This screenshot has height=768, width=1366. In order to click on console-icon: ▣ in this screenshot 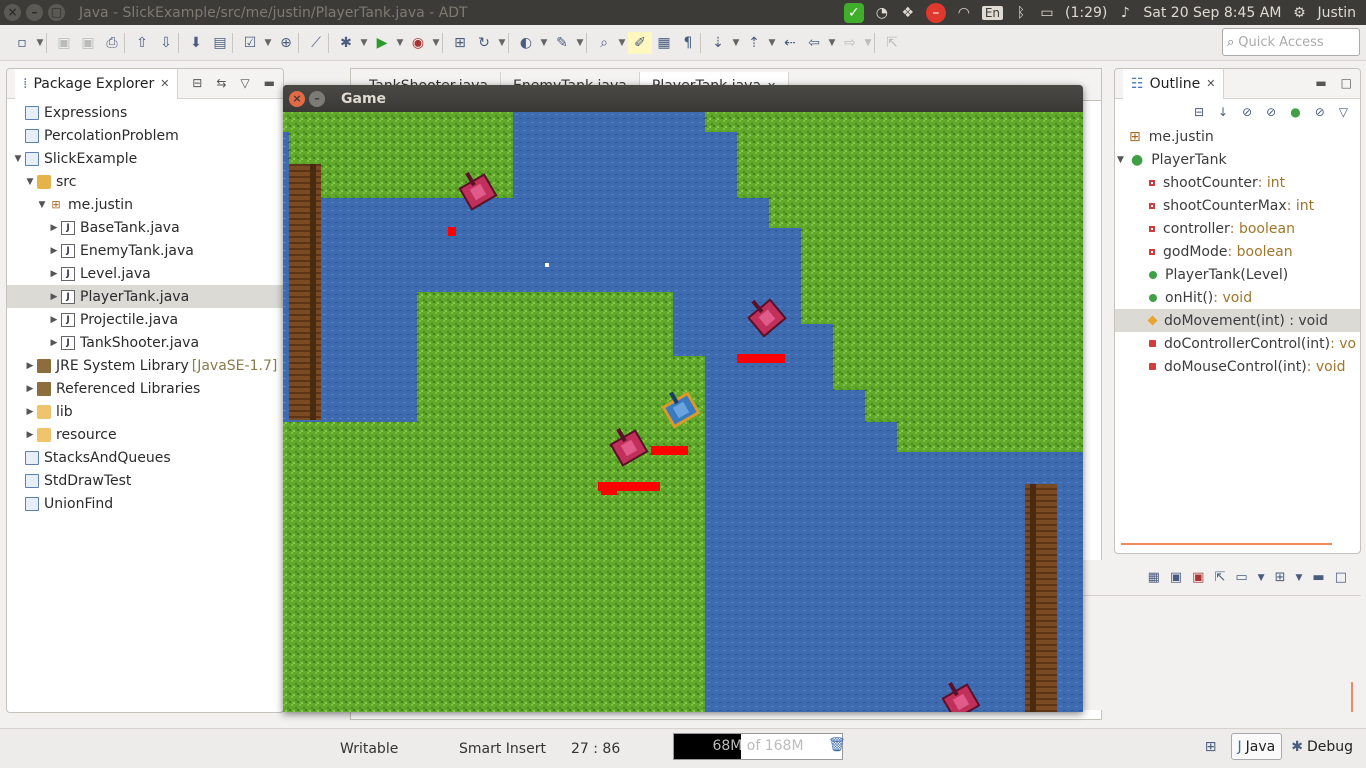, I will do `click(1176, 577)`.